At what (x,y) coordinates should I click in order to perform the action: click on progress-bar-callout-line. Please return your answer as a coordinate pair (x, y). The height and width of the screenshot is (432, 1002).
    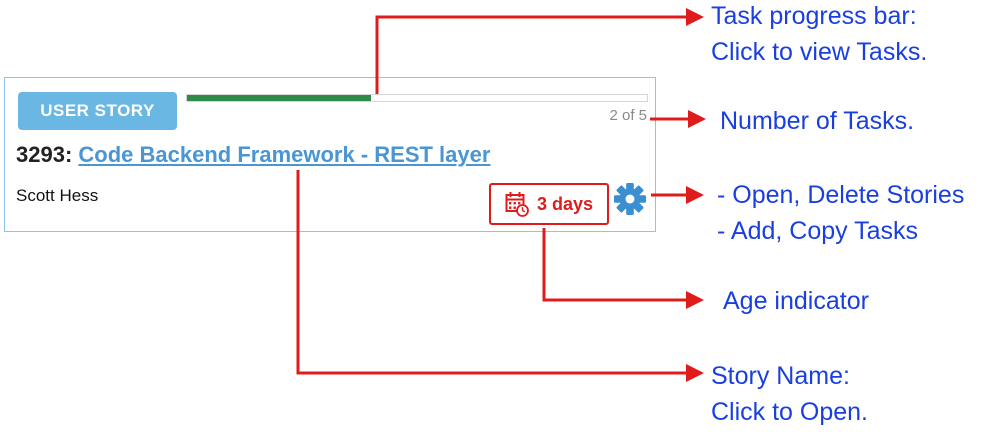
    Looking at the image, I should click on (532, 54).